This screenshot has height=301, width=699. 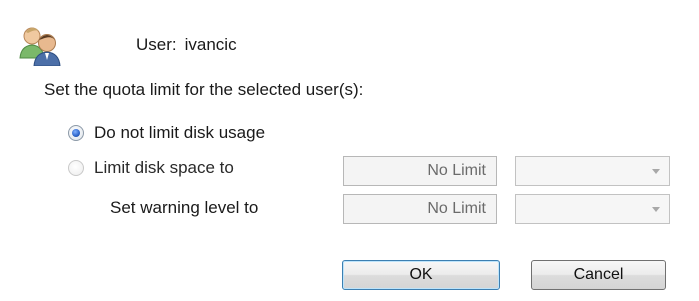 I want to click on radio-limit-disk-space: Limit disk space to, so click(x=151, y=168).